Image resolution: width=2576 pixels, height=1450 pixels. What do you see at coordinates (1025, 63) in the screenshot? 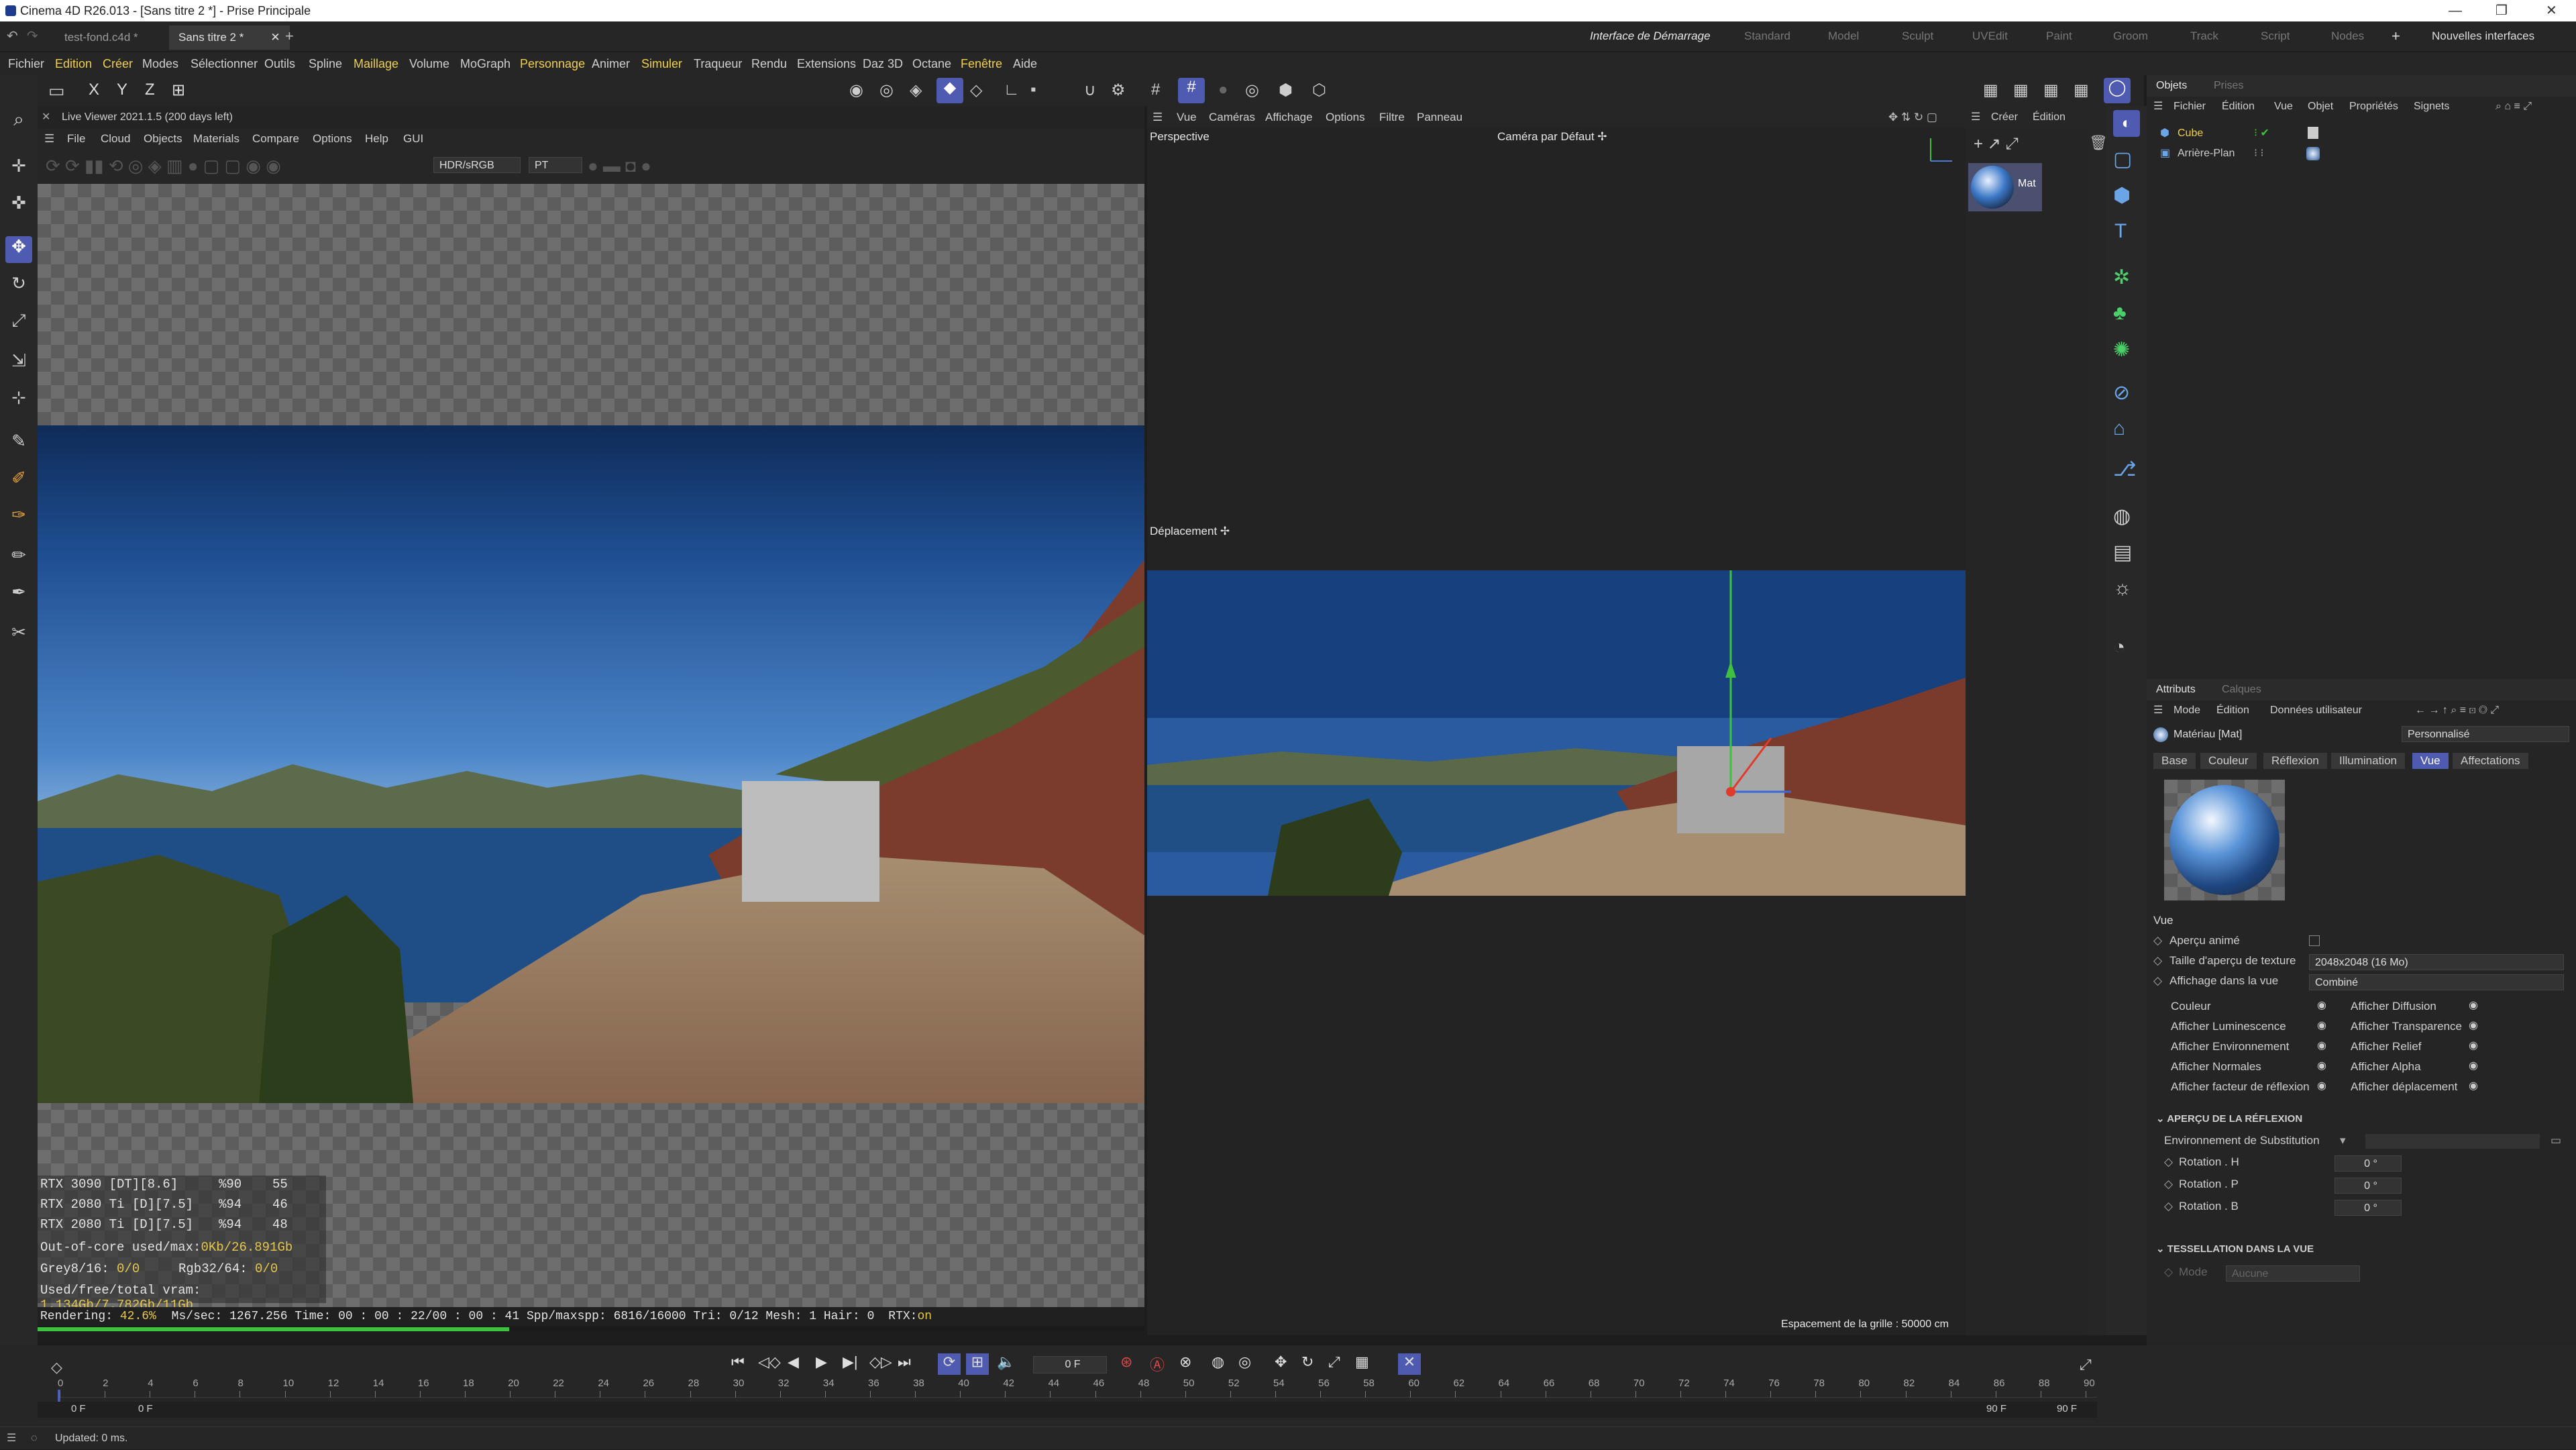
I see `menu-aide: Aide` at bounding box center [1025, 63].